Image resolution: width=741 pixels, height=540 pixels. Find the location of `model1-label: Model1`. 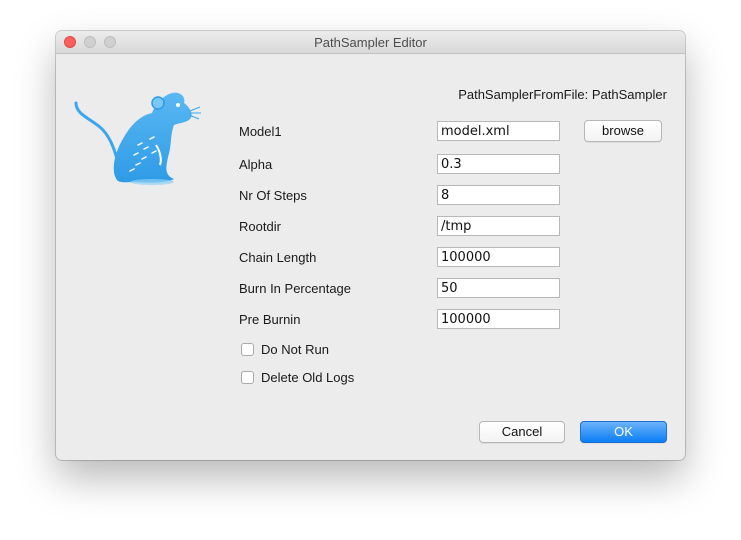

model1-label: Model1 is located at coordinates (260, 131).